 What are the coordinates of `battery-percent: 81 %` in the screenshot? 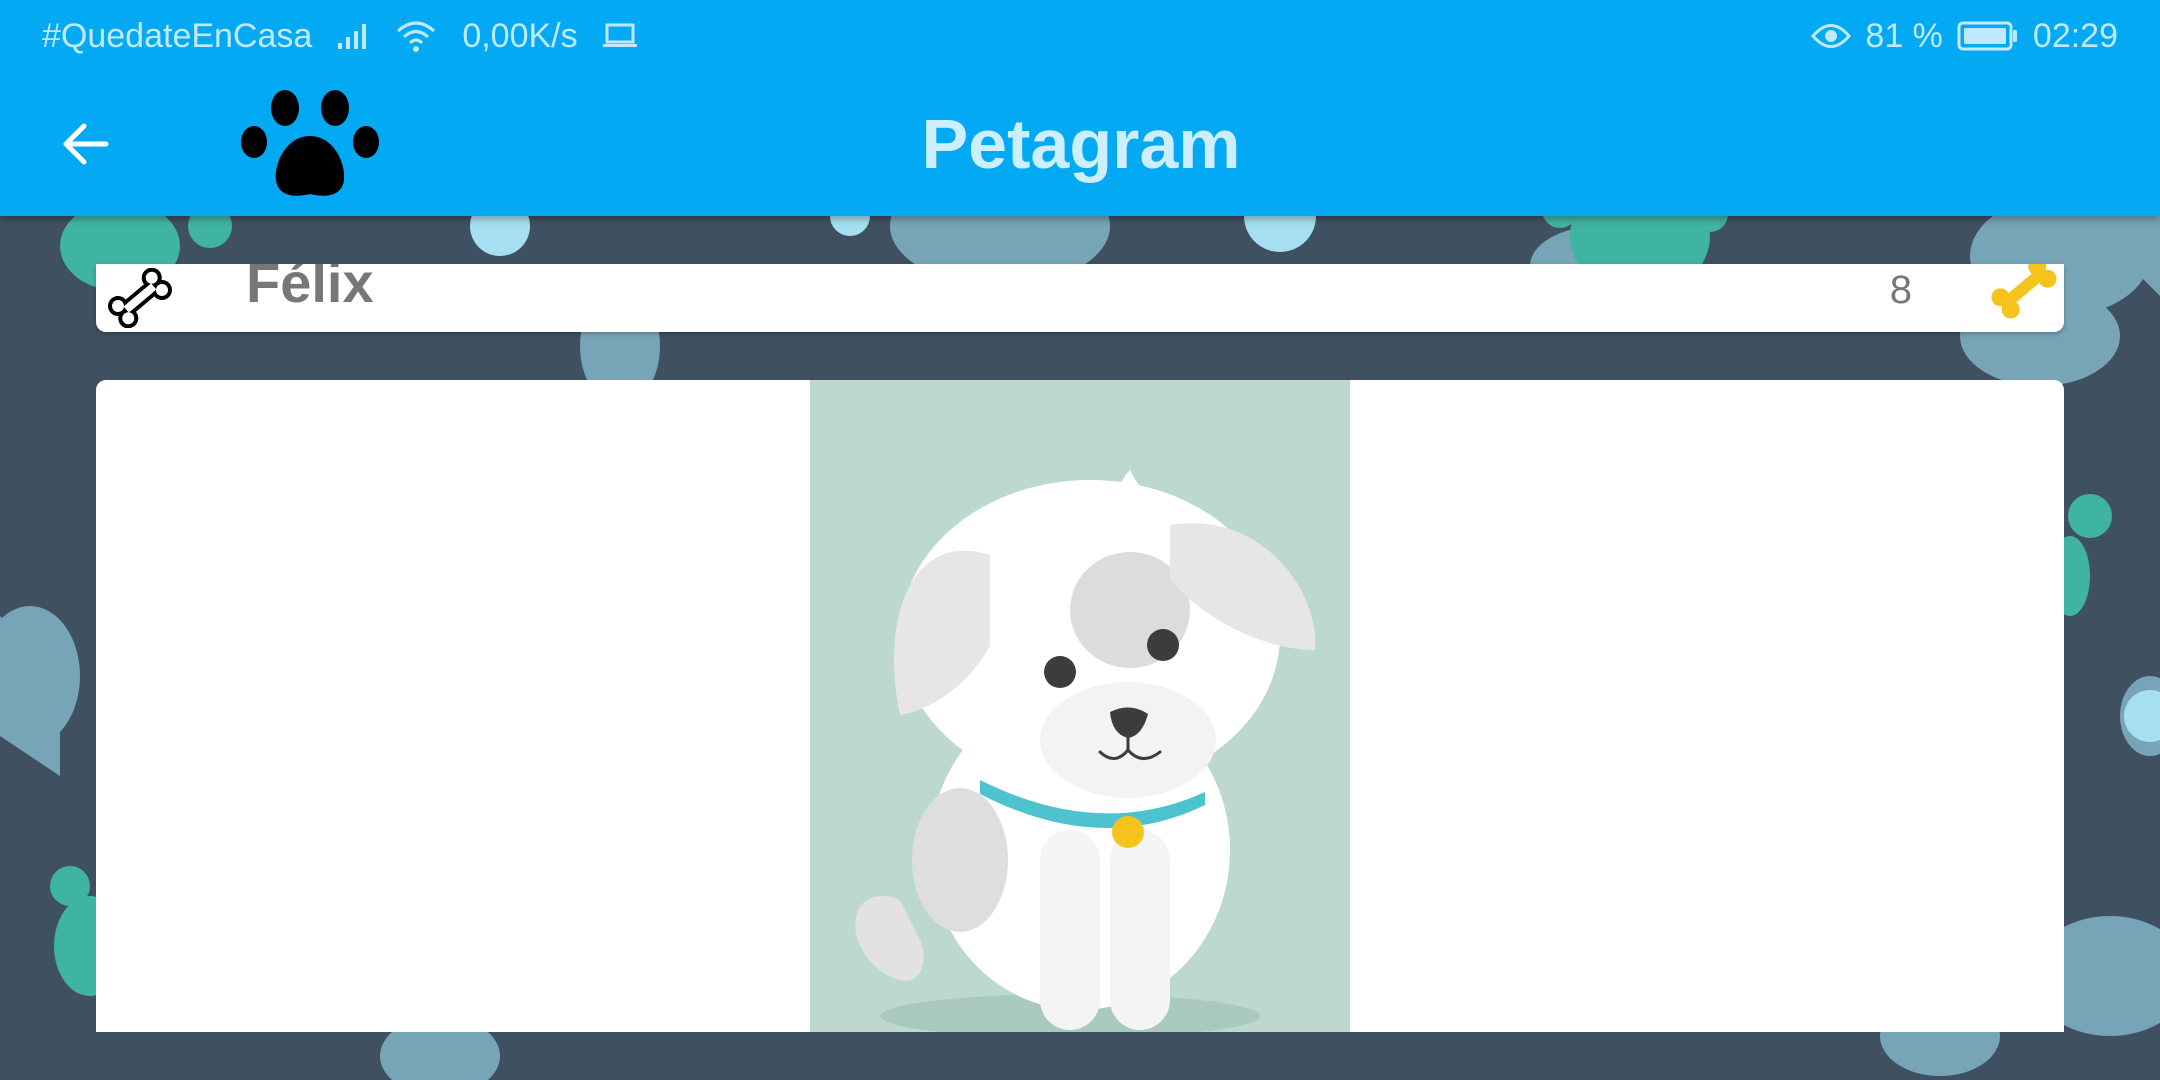 It's located at (1904, 35).